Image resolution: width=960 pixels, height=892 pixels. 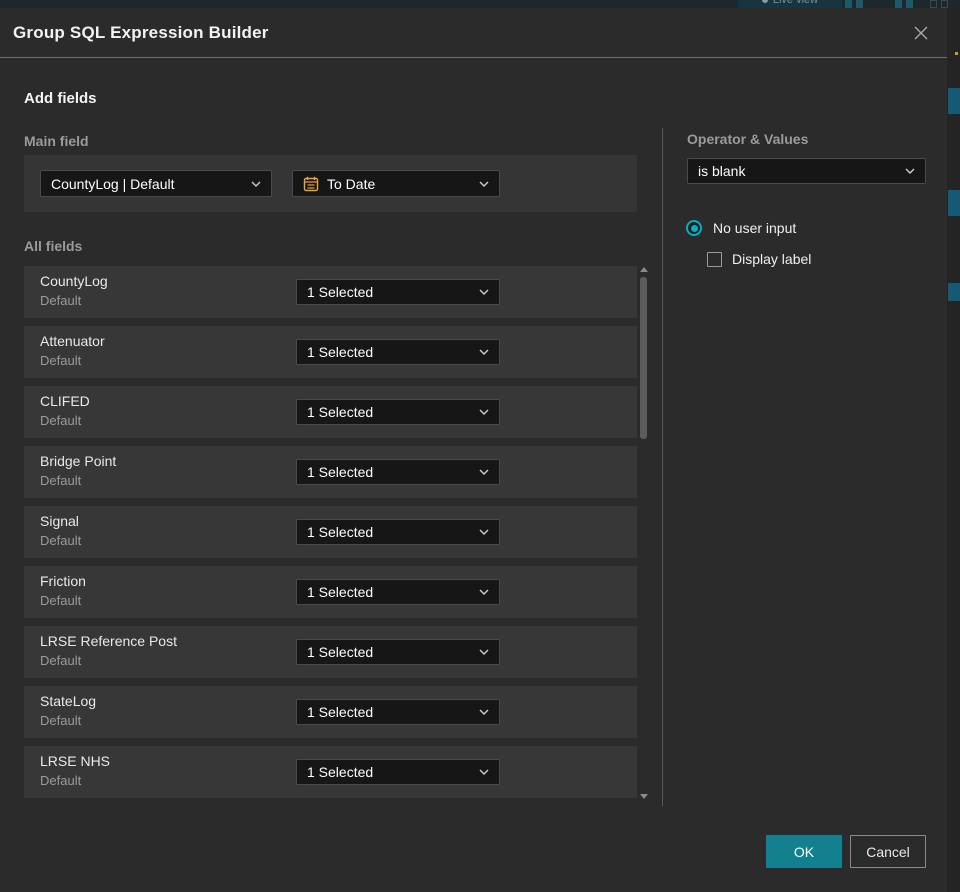 I want to click on no-user-input-radio: No user input, so click(x=741, y=228).